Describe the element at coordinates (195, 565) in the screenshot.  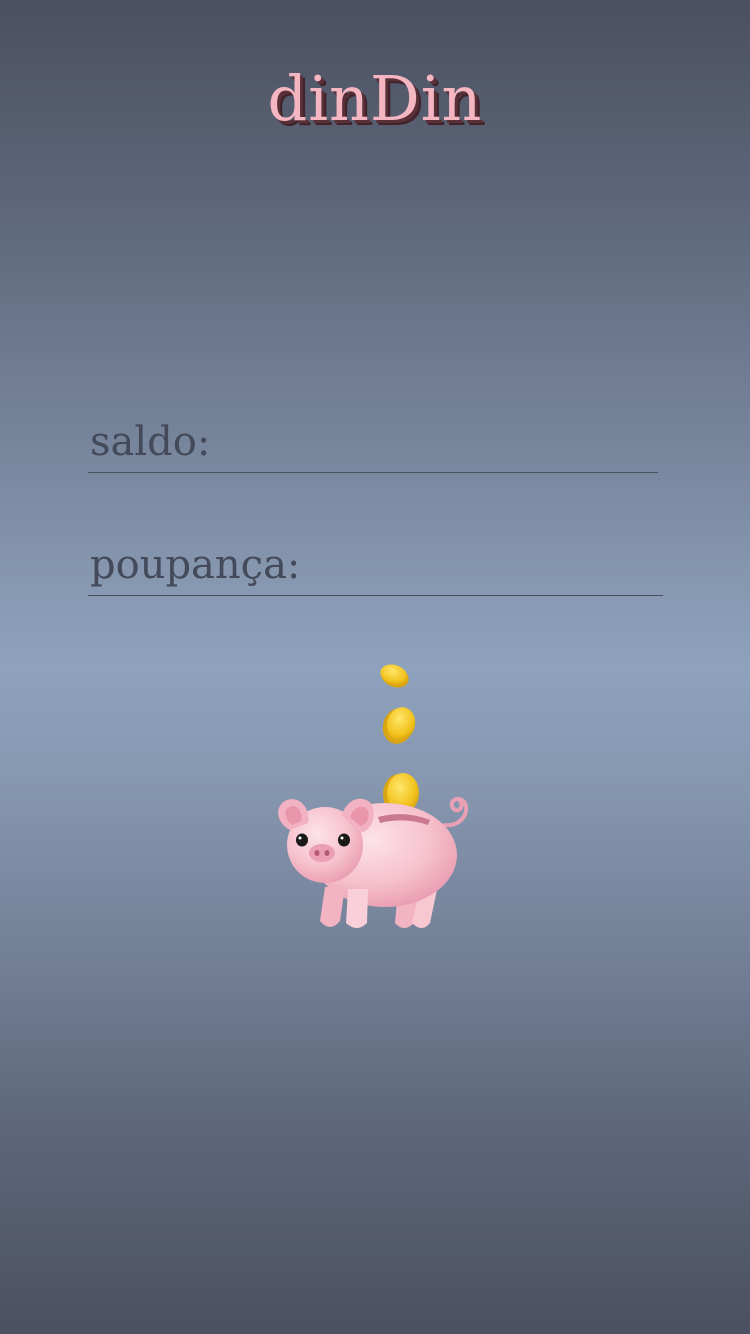
I see `poupanca-label: poupança:` at that location.